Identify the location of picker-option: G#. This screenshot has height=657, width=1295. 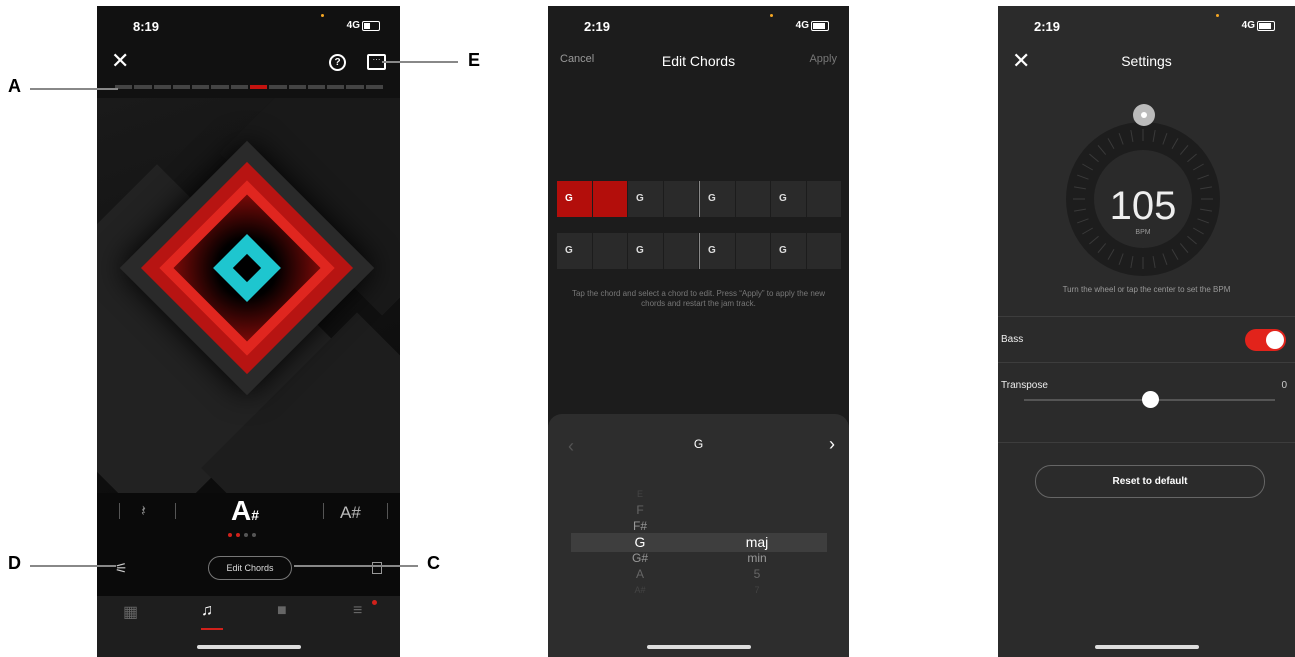
(640, 558).